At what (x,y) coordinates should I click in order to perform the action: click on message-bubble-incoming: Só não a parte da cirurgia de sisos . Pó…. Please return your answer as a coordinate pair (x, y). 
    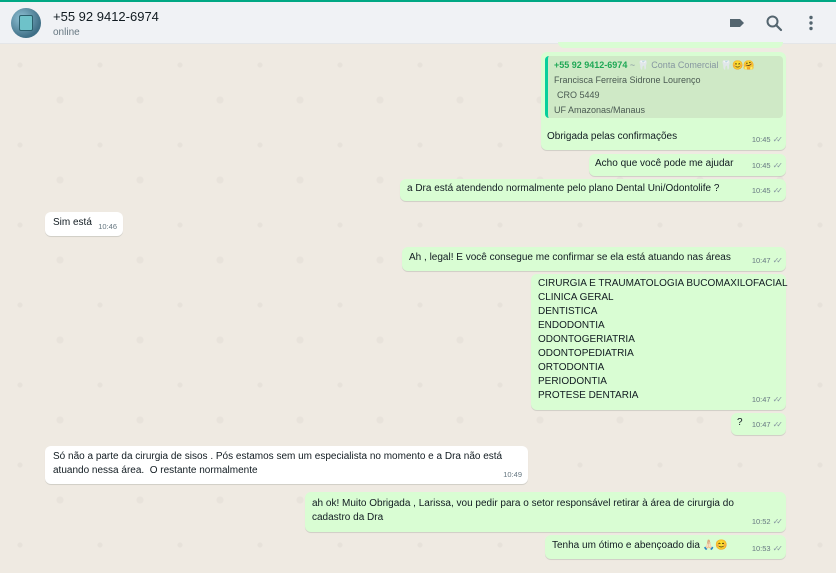
    Looking at the image, I should click on (286, 465).